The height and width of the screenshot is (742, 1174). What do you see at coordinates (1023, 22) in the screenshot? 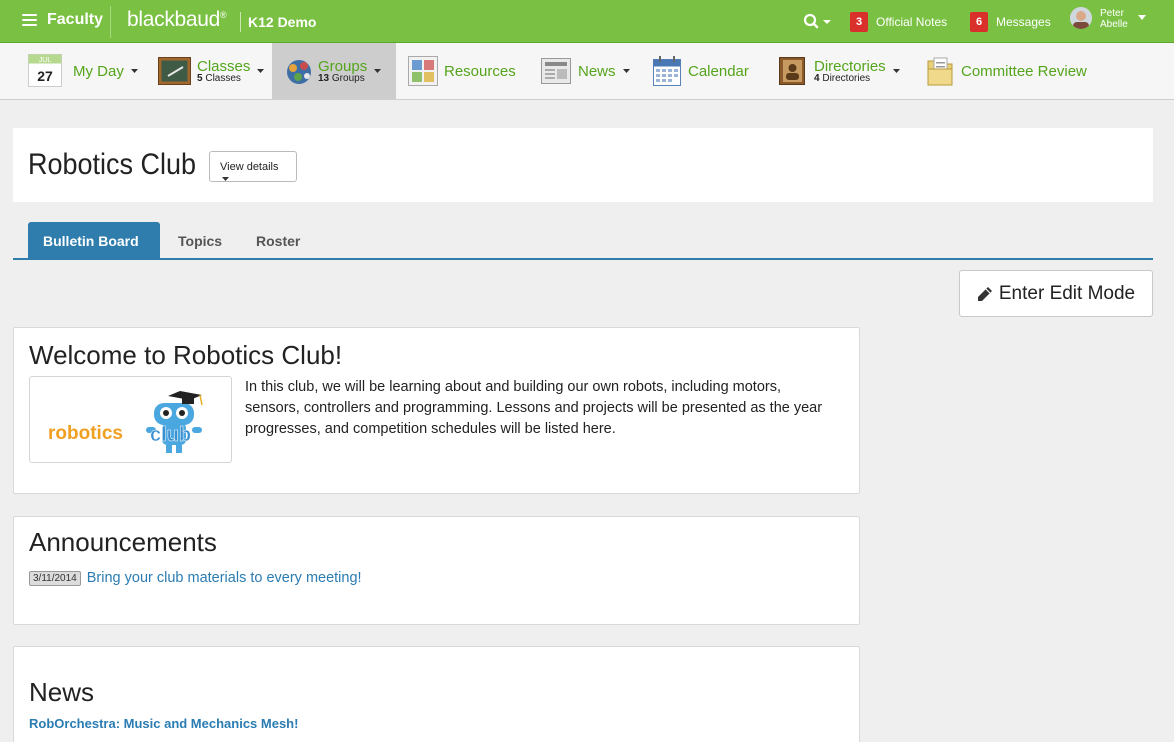
I see `messages-label: Messages` at bounding box center [1023, 22].